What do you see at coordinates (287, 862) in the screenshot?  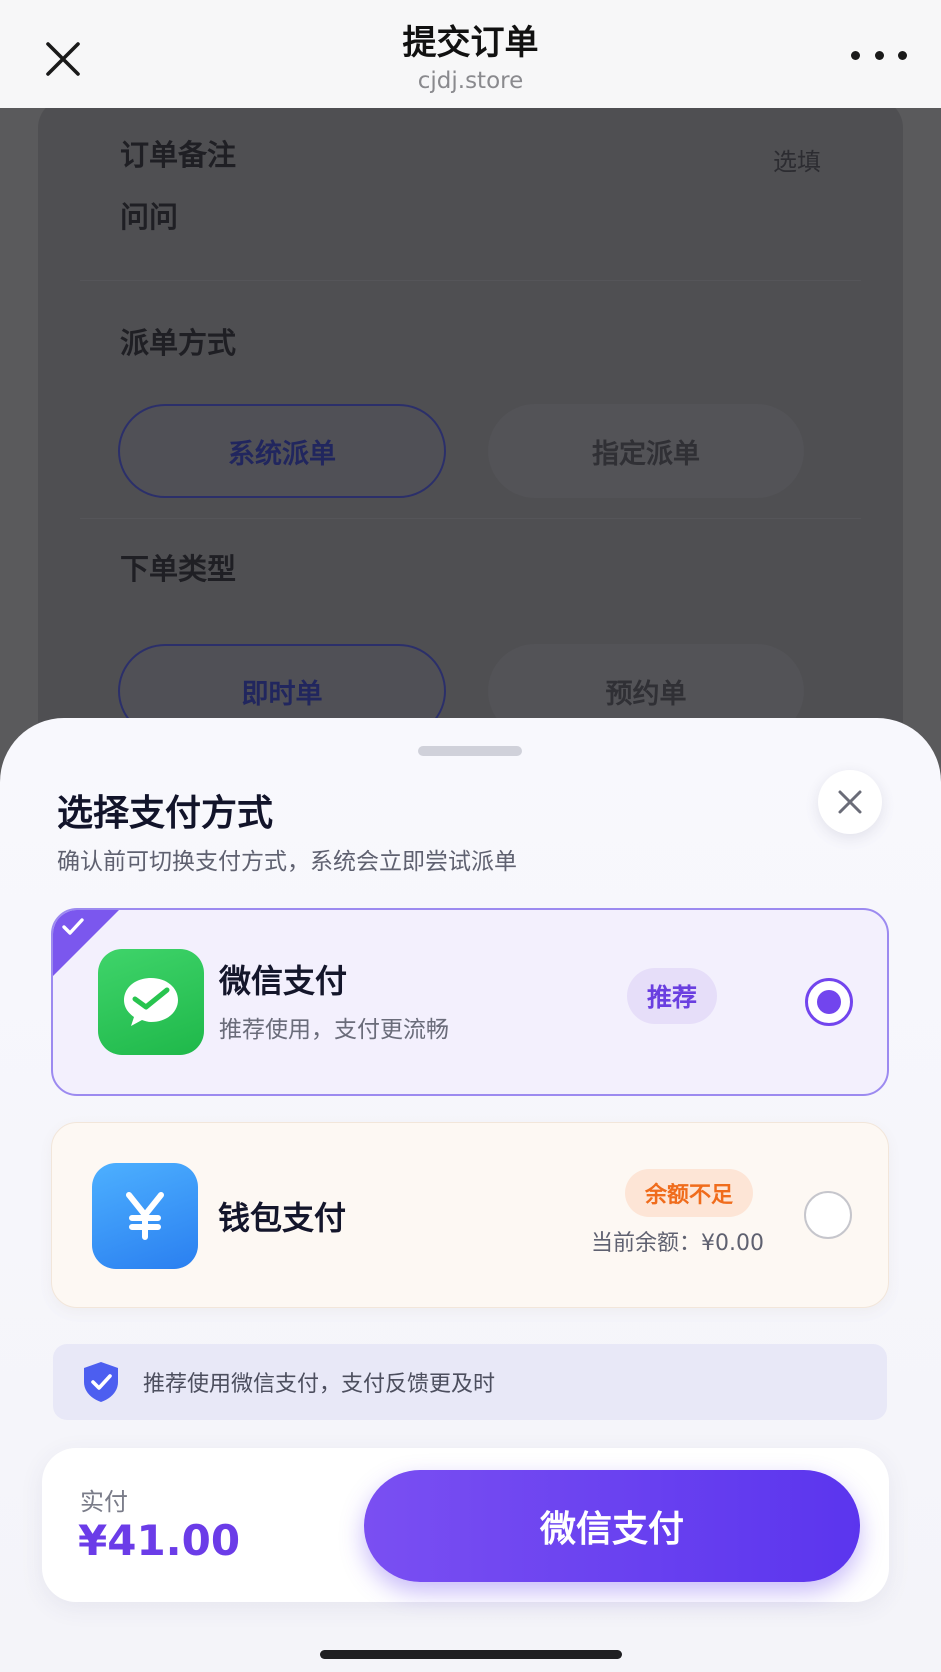 I see `sheet-subtitle: 确认前可切换支付方式，系统会立即尝试派单` at bounding box center [287, 862].